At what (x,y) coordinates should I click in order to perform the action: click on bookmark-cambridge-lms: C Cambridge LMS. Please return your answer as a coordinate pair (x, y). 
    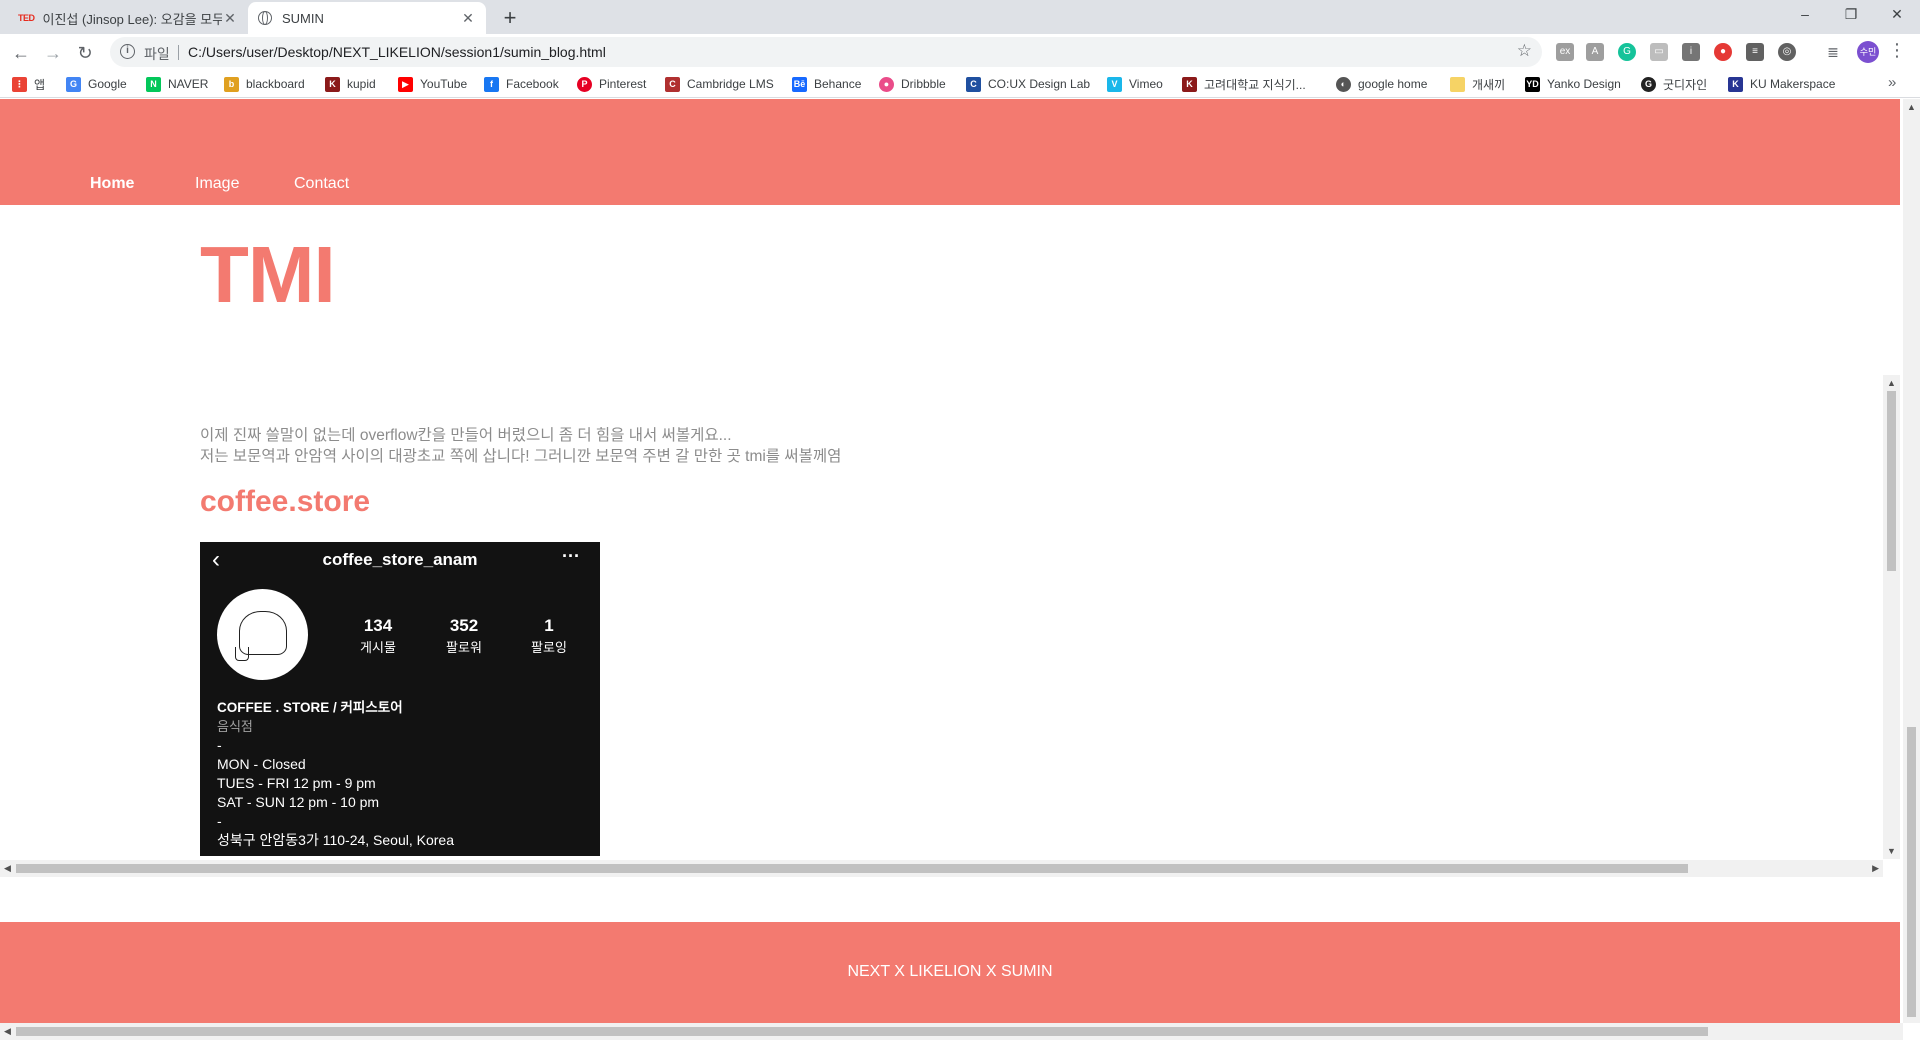
    Looking at the image, I should click on (719, 84).